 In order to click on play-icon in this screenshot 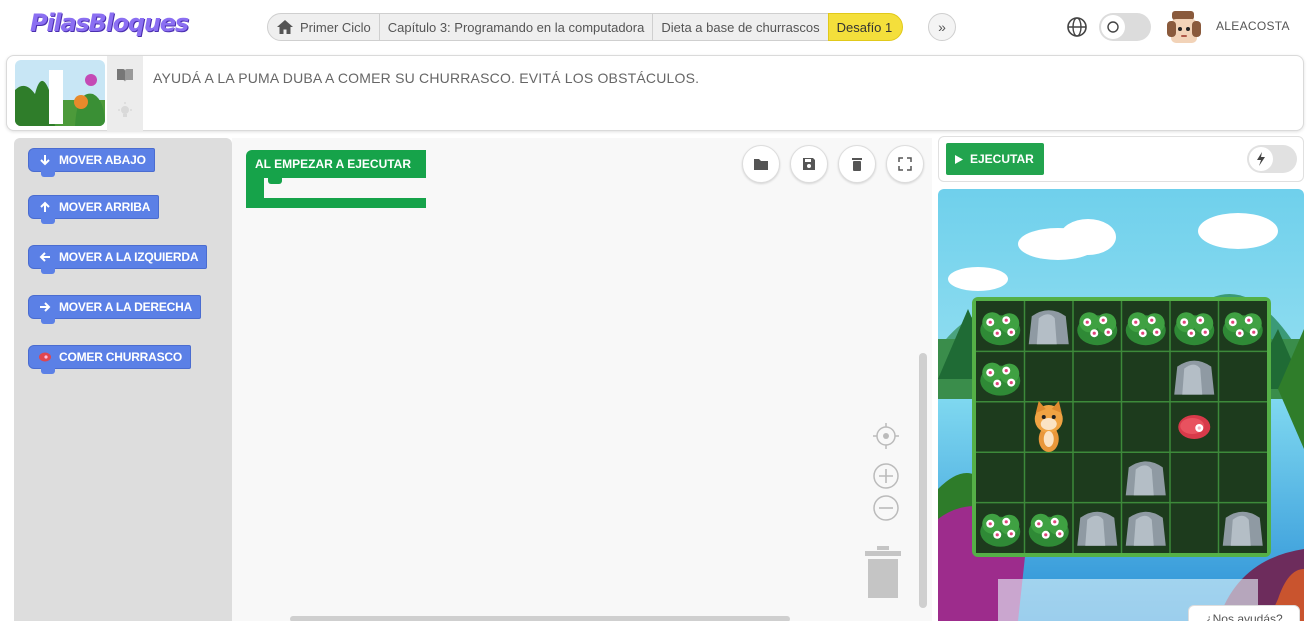, I will do `click(959, 159)`.